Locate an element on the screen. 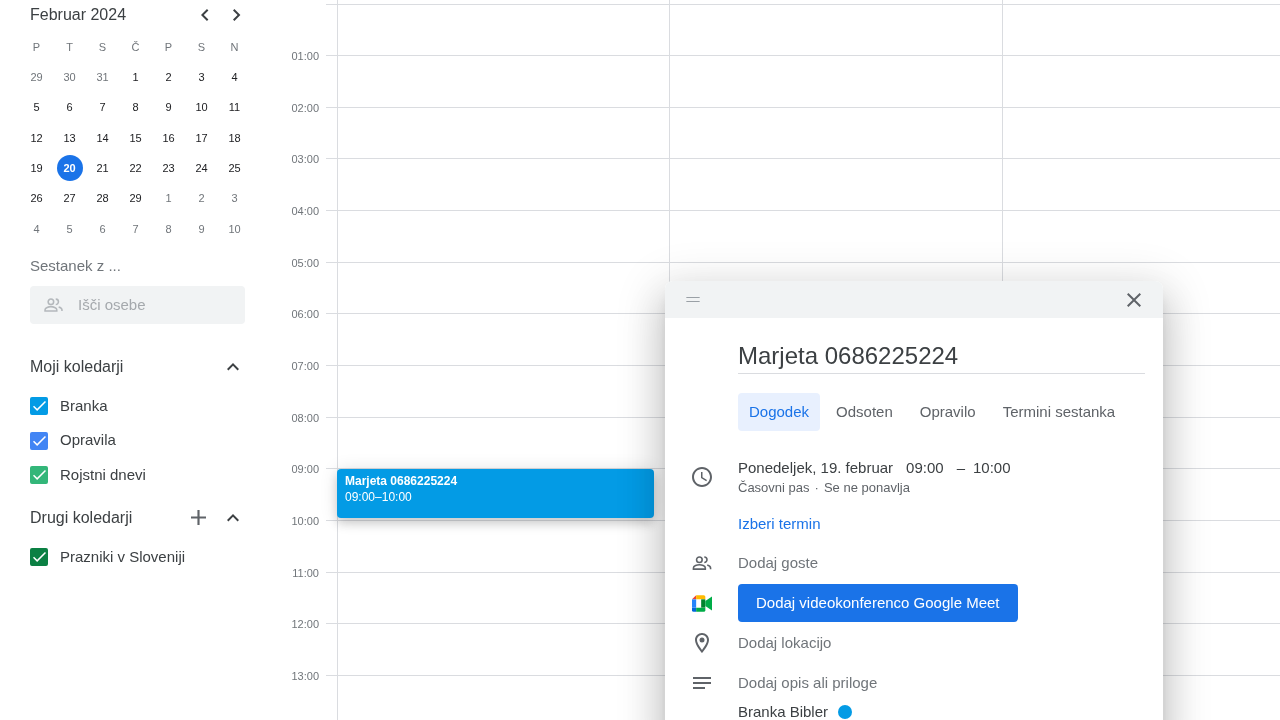 The height and width of the screenshot is (720, 1280). clock-icon is located at coordinates (701, 477).